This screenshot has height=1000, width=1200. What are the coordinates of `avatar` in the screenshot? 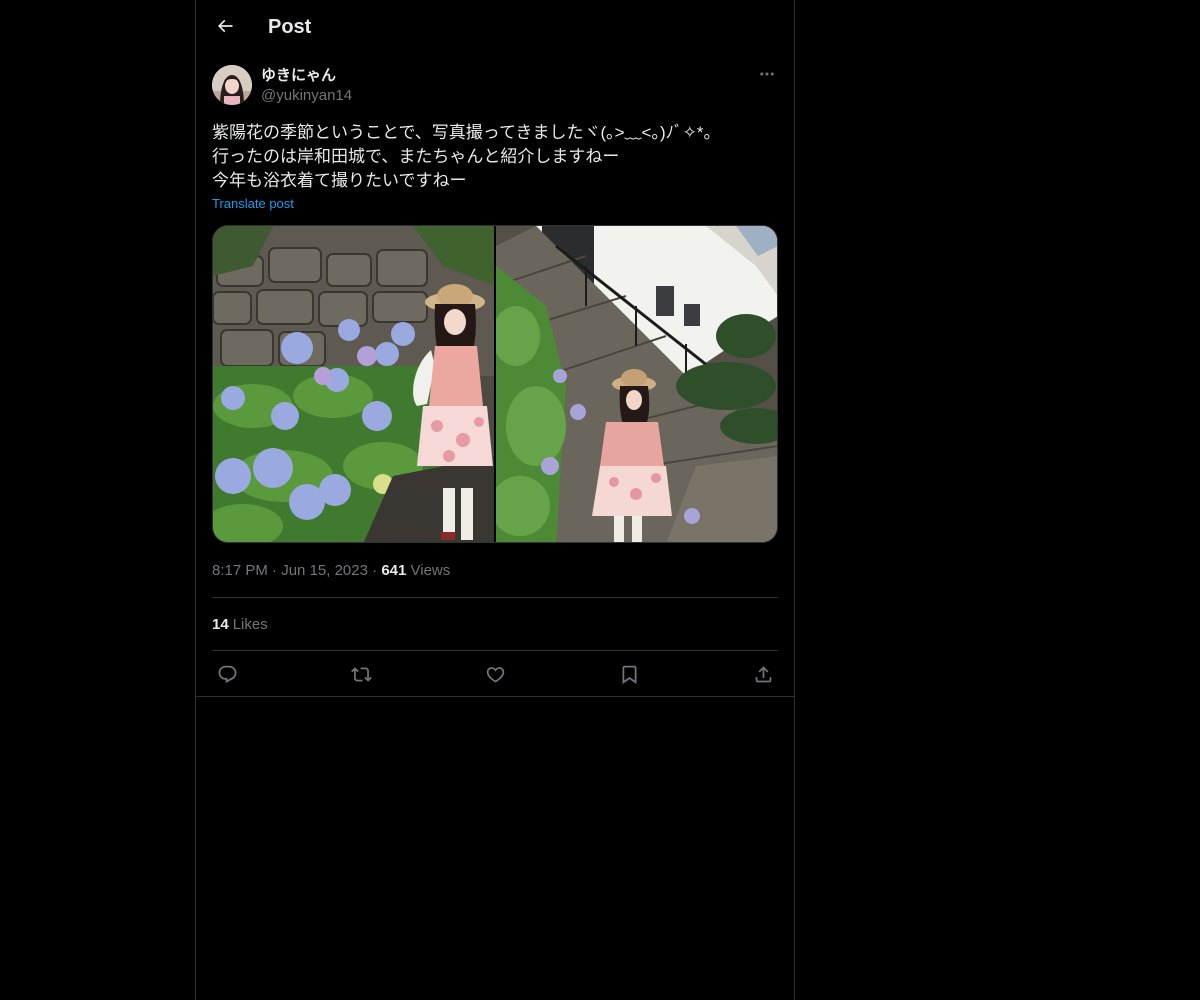 It's located at (232, 85).